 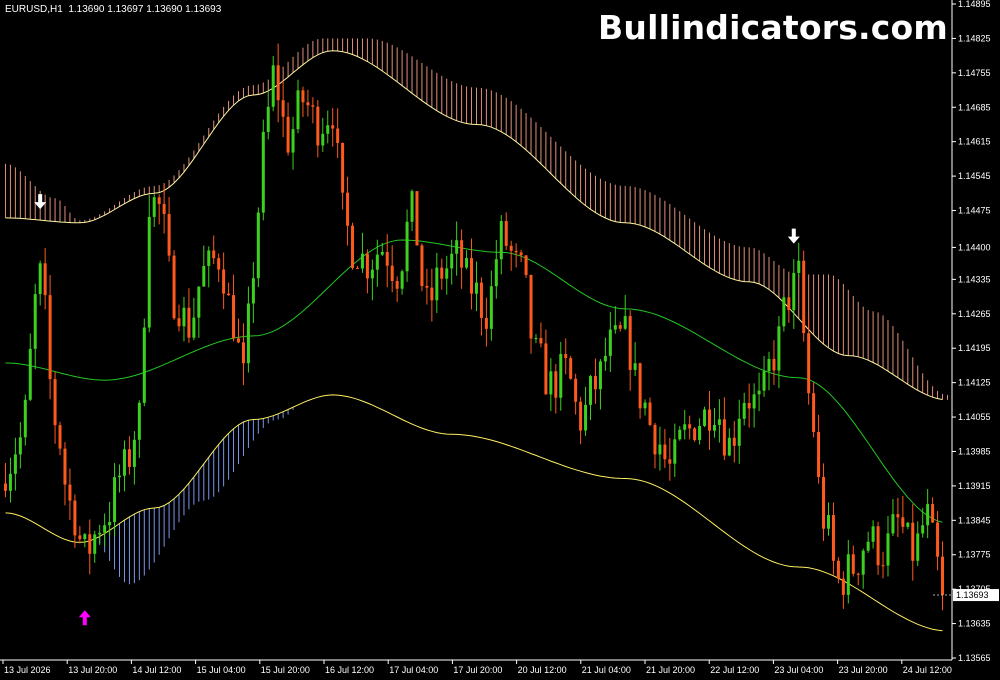 I want to click on price-tick-label: 1.13775, so click(x=974, y=555).